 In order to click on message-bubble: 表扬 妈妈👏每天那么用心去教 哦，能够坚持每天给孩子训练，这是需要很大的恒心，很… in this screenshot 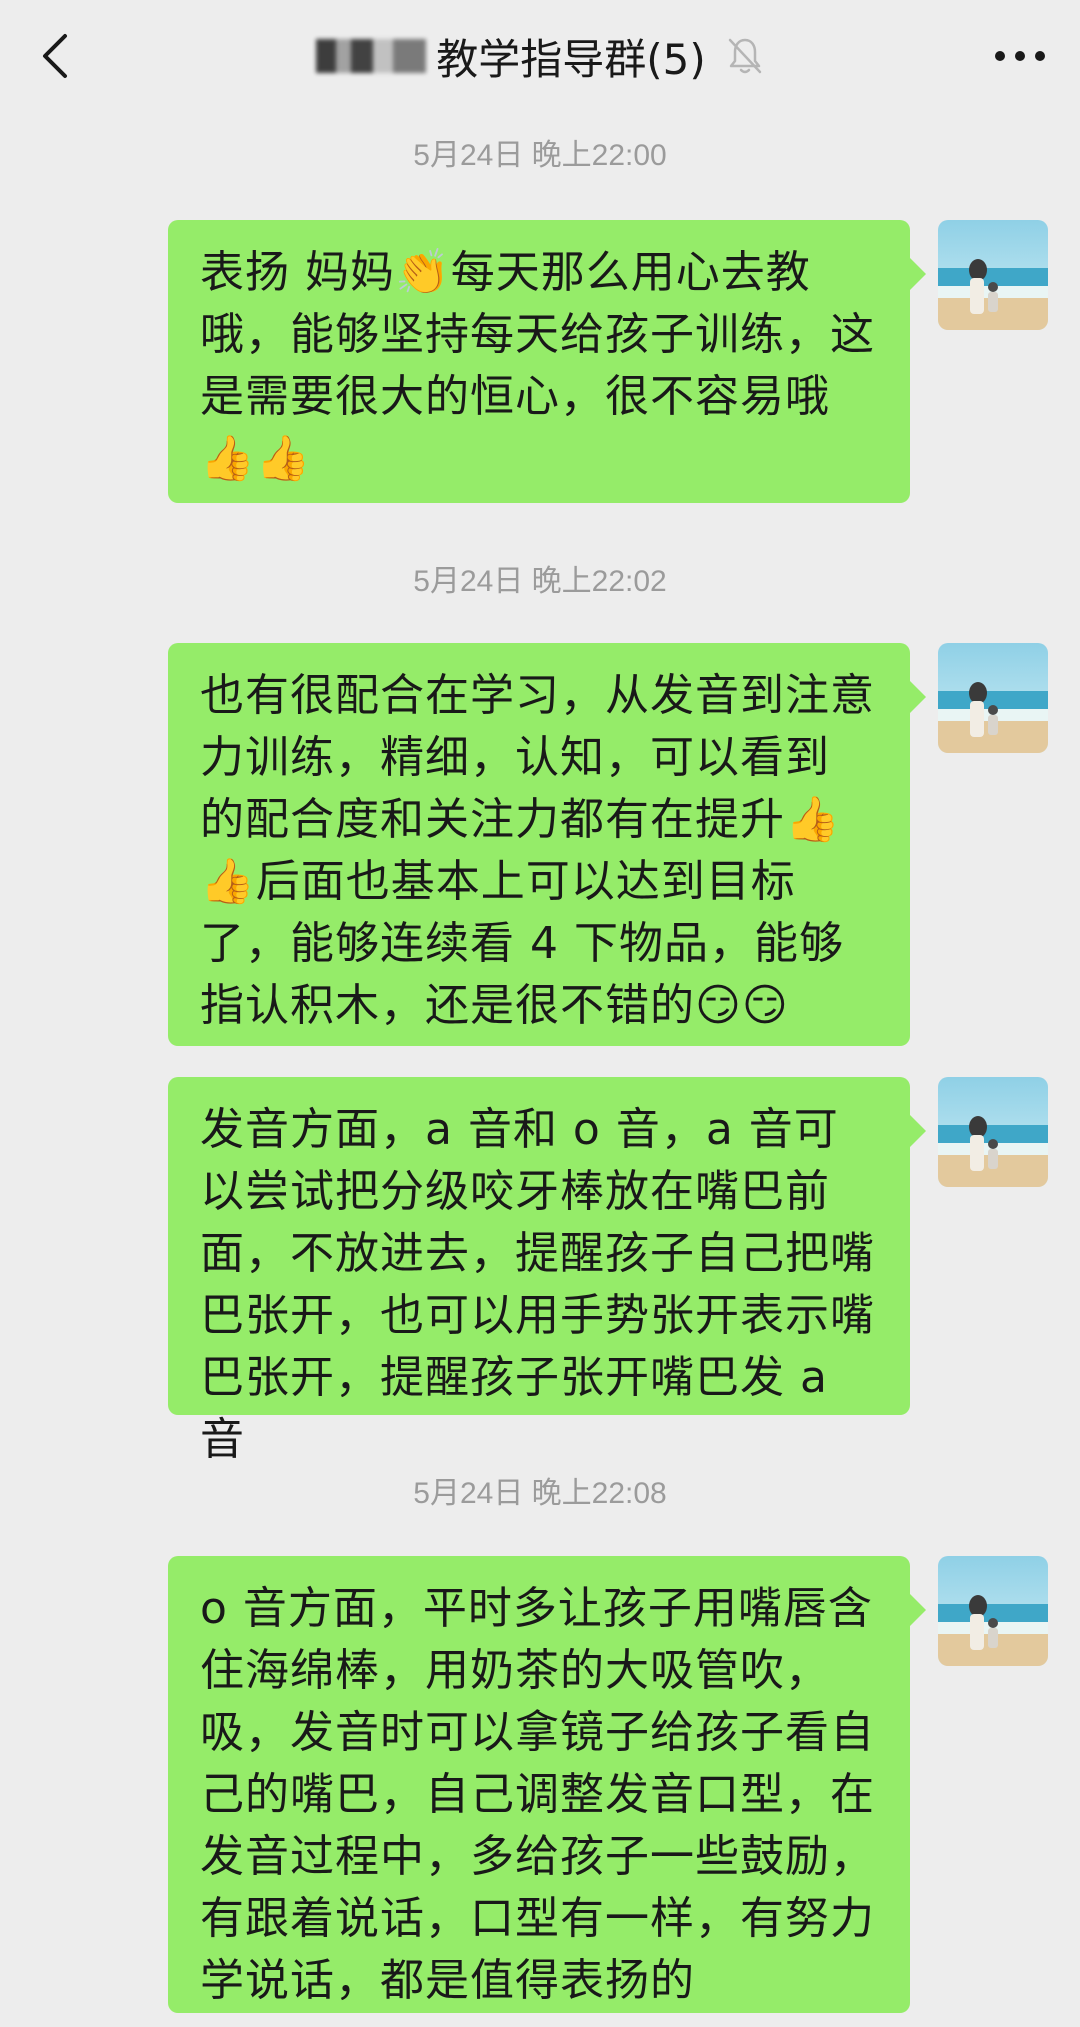, I will do `click(547, 361)`.